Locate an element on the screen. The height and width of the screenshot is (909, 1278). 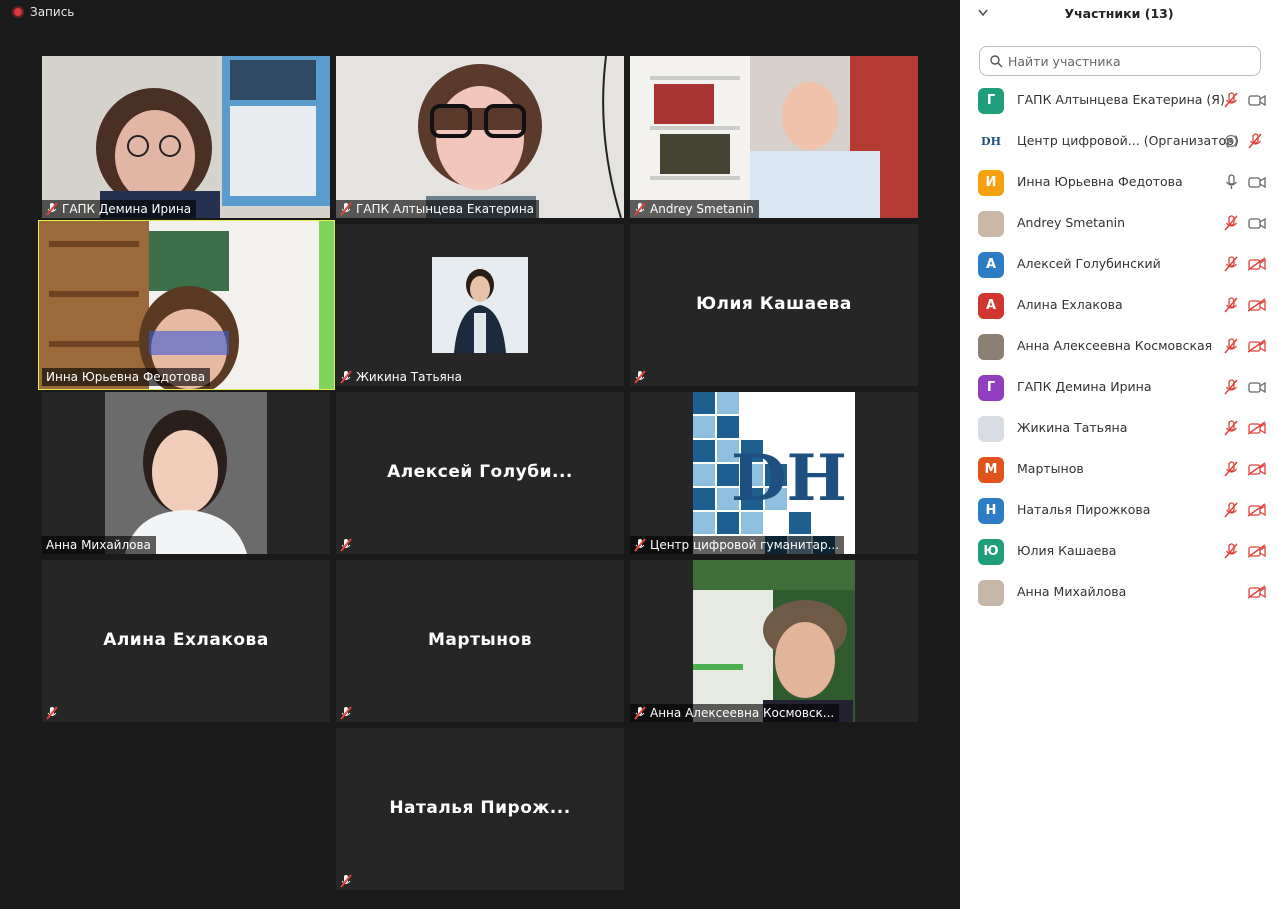
participant-name: Алина Ехлакова is located at coordinates (186, 640).